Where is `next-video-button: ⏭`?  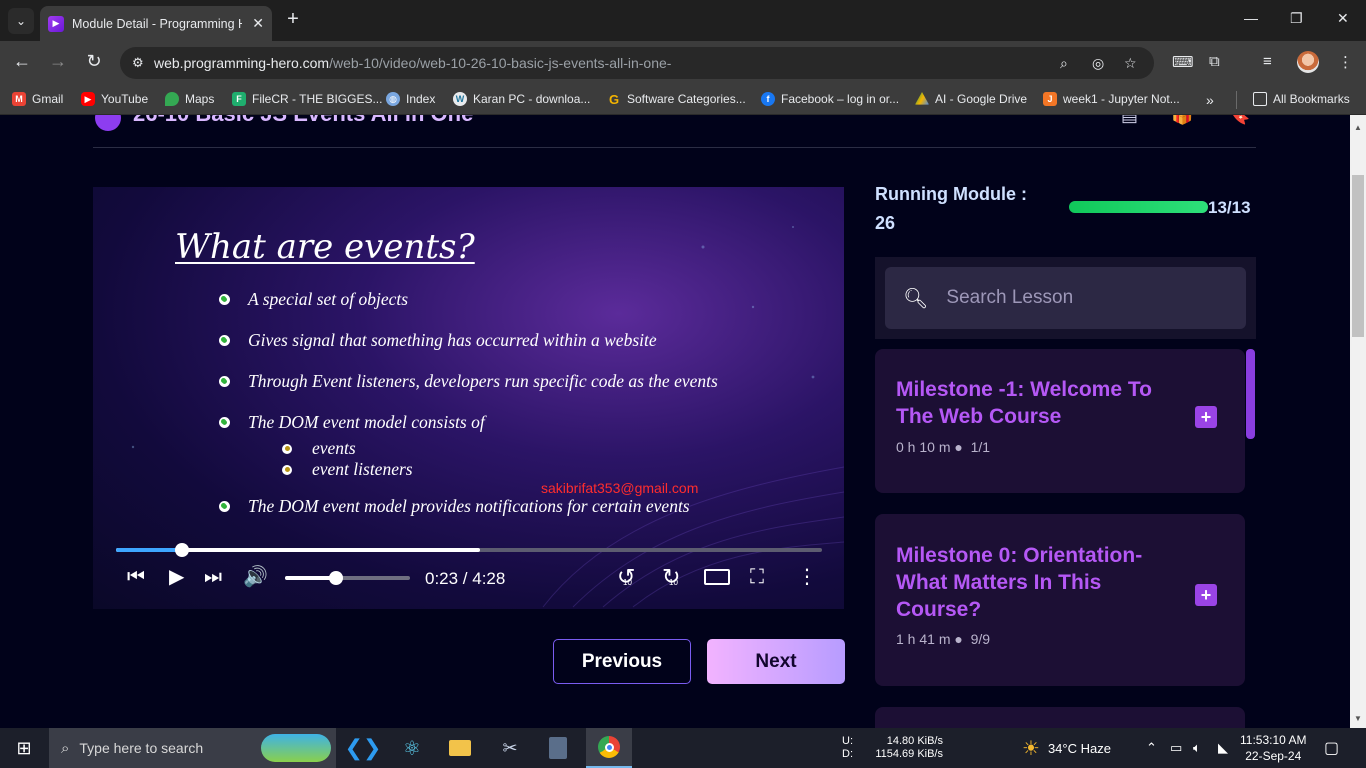
next-video-button: ⏭ is located at coordinates (213, 577).